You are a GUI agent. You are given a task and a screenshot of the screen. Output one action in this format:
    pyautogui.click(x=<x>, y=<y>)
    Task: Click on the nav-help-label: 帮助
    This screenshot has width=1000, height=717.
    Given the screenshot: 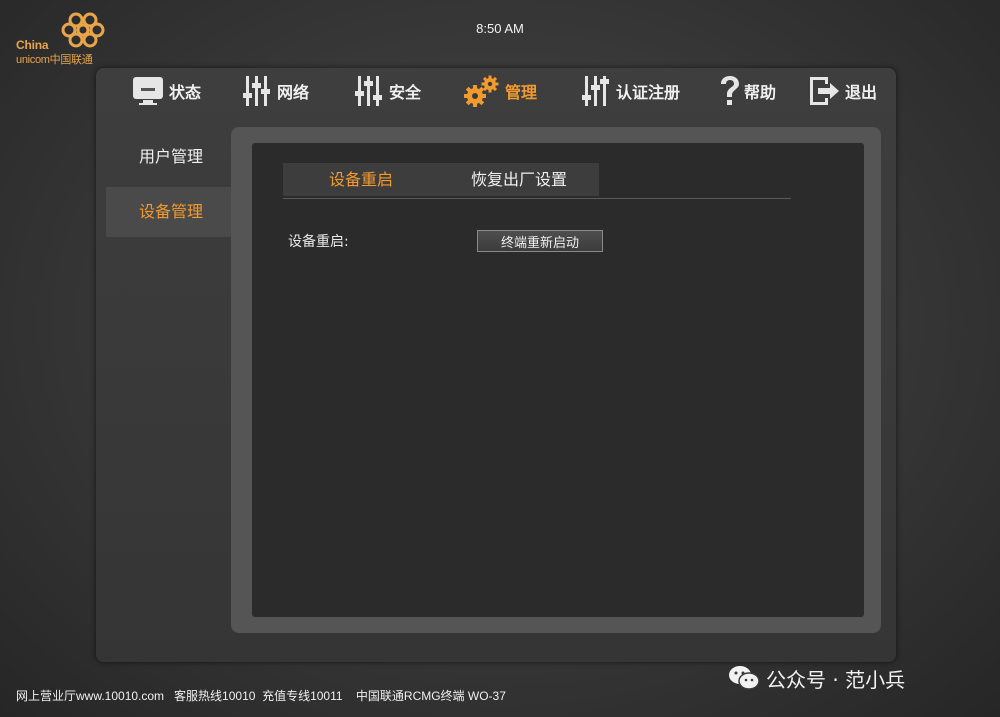 What is the action you would take?
    pyautogui.click(x=760, y=92)
    